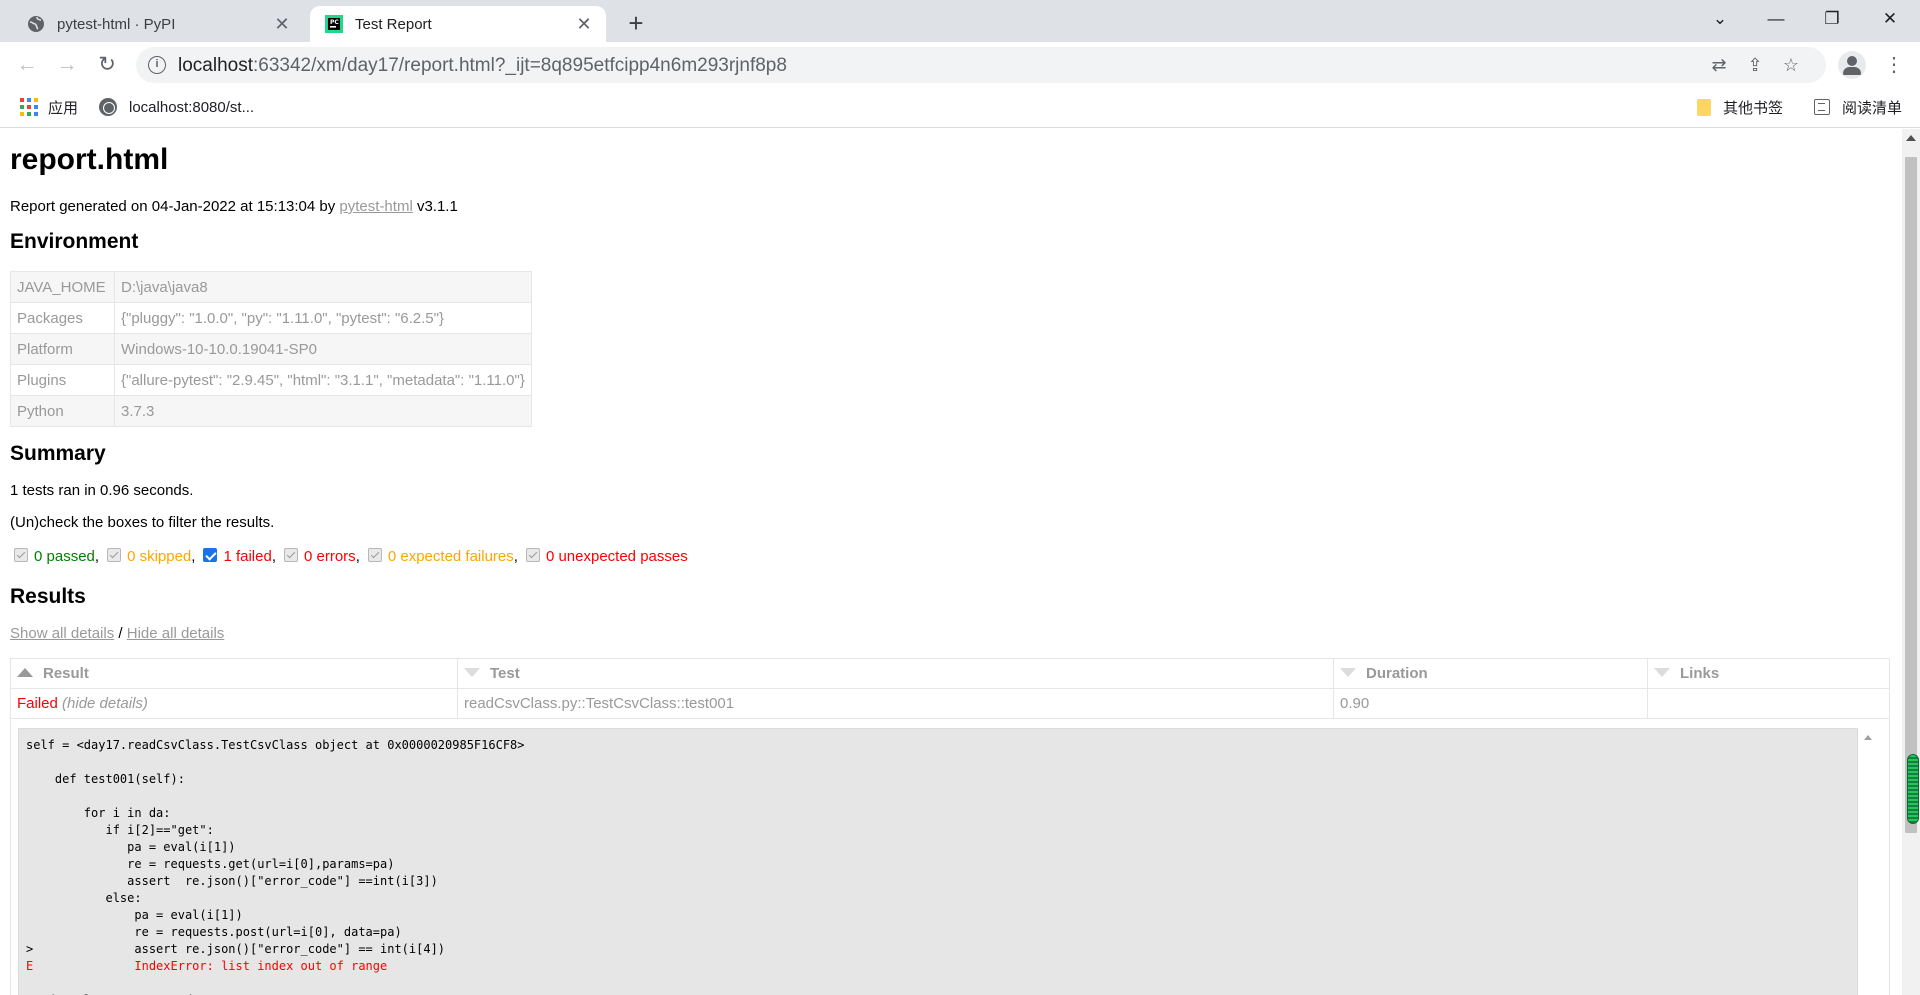 The height and width of the screenshot is (995, 1920). Describe the element at coordinates (74, 241) in the screenshot. I see `environment-heading: Environment` at that location.